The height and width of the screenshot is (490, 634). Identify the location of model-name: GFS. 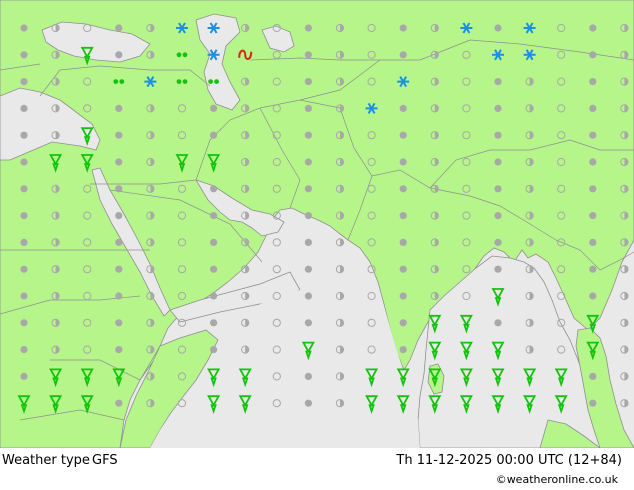
(105, 460).